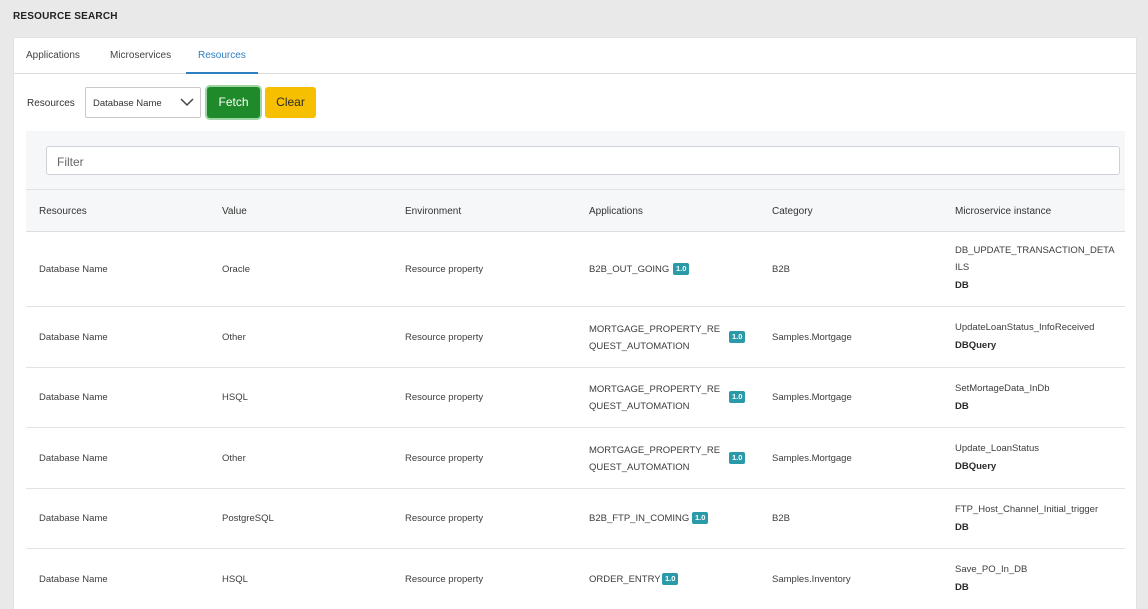  Describe the element at coordinates (236, 269) in the screenshot. I see `cell-value: Oracle` at that location.